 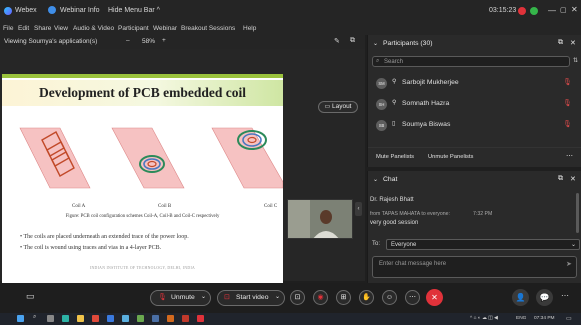 What do you see at coordinates (534, 11) in the screenshot?
I see `connection-icon` at bounding box center [534, 11].